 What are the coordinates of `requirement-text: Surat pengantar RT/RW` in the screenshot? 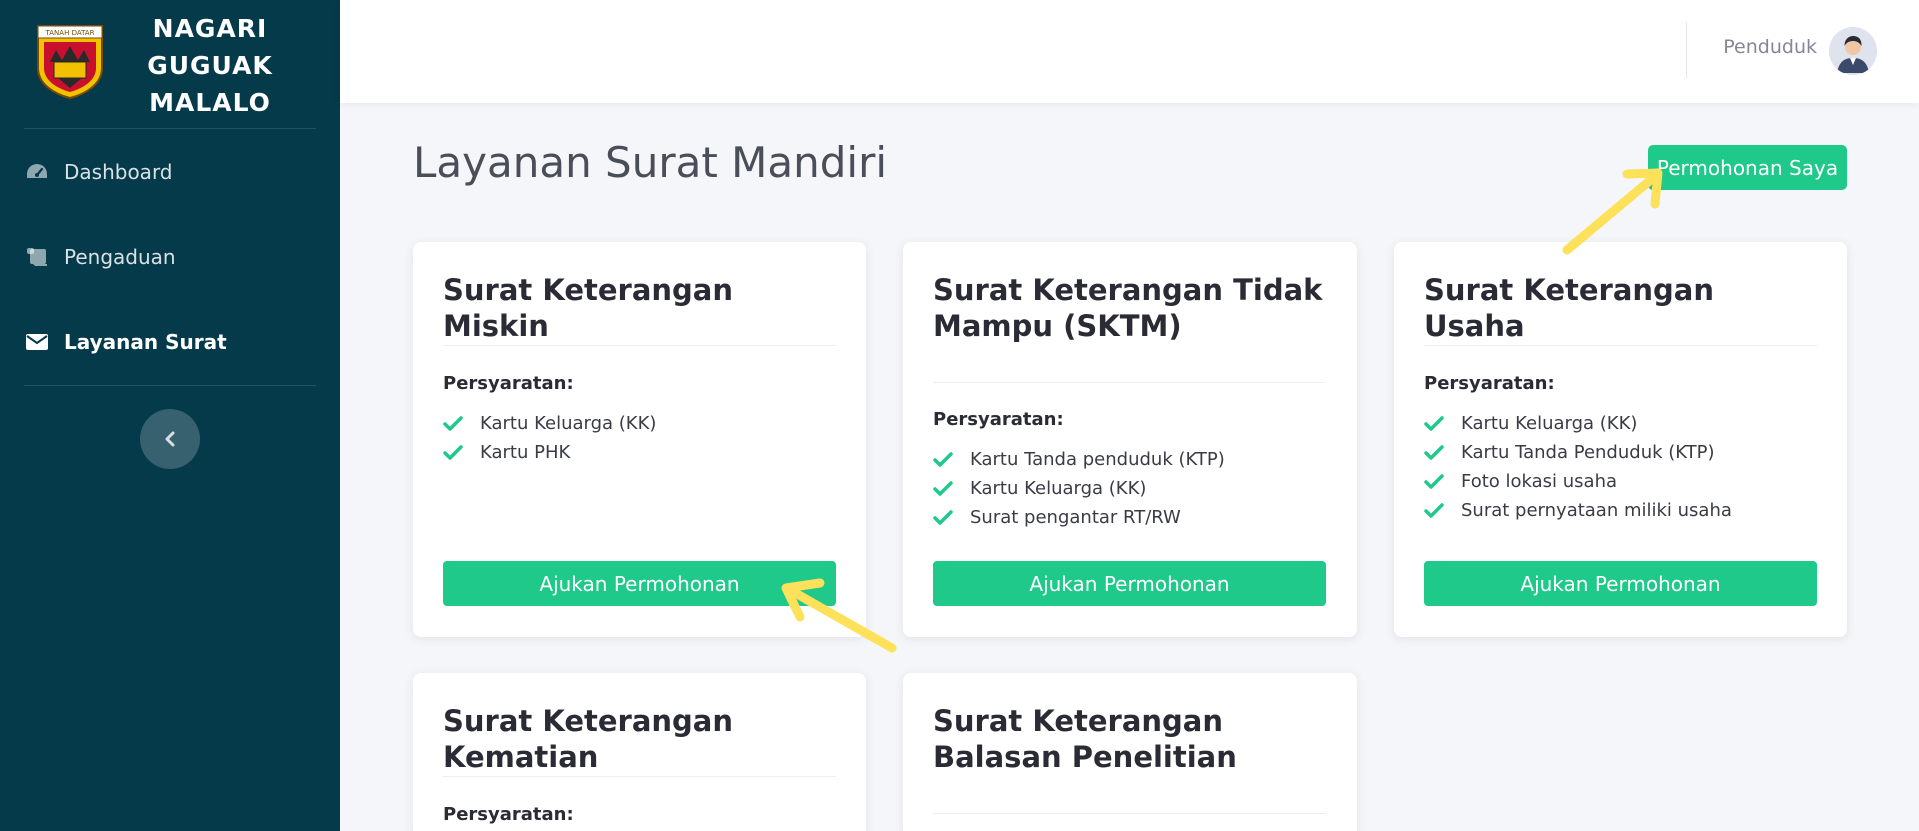 It's located at (1075, 517).